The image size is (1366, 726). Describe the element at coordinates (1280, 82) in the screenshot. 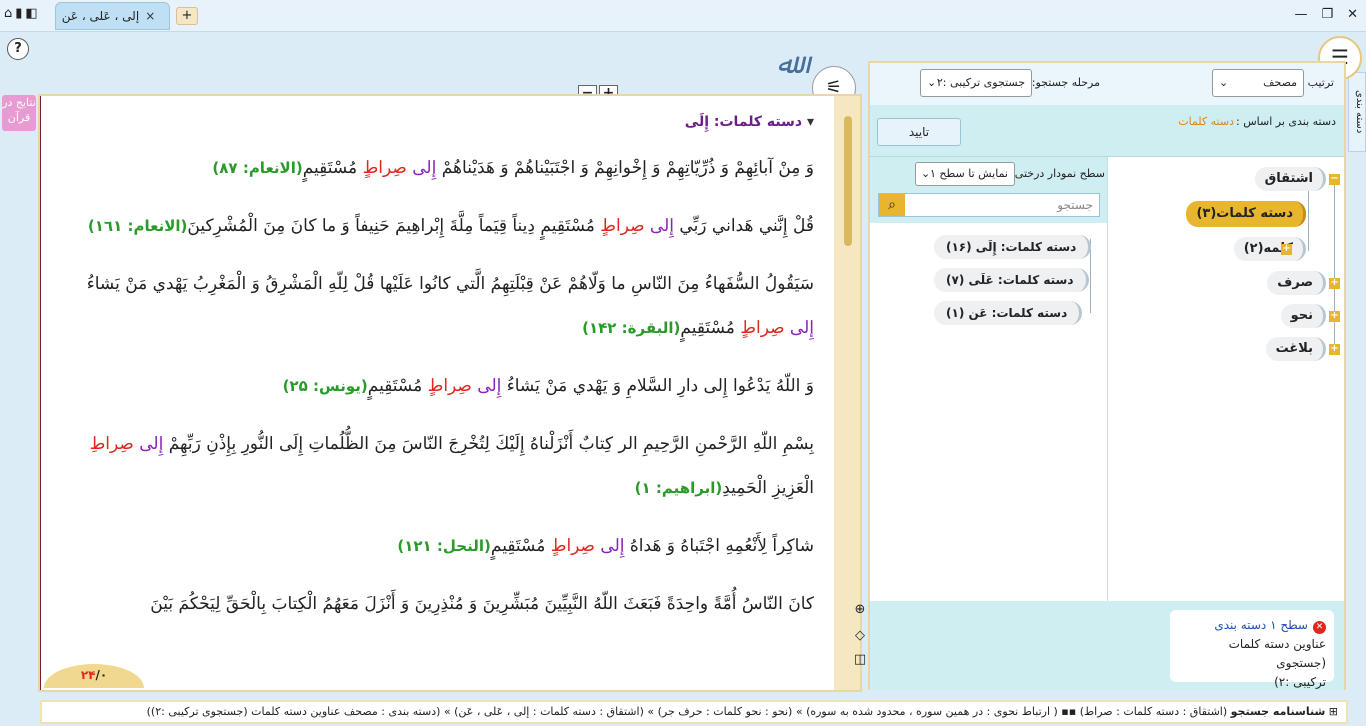

I see `sort-value: مصحف` at that location.